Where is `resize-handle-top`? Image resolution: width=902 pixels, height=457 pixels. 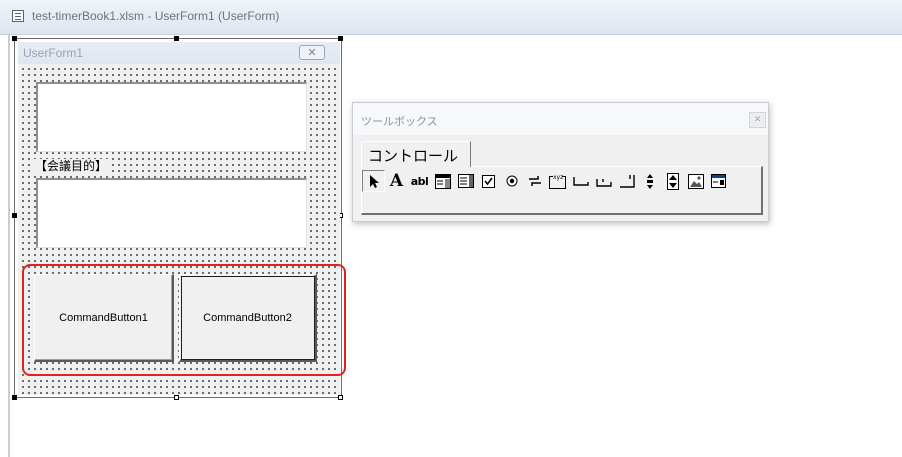
resize-handle-top is located at coordinates (176, 38).